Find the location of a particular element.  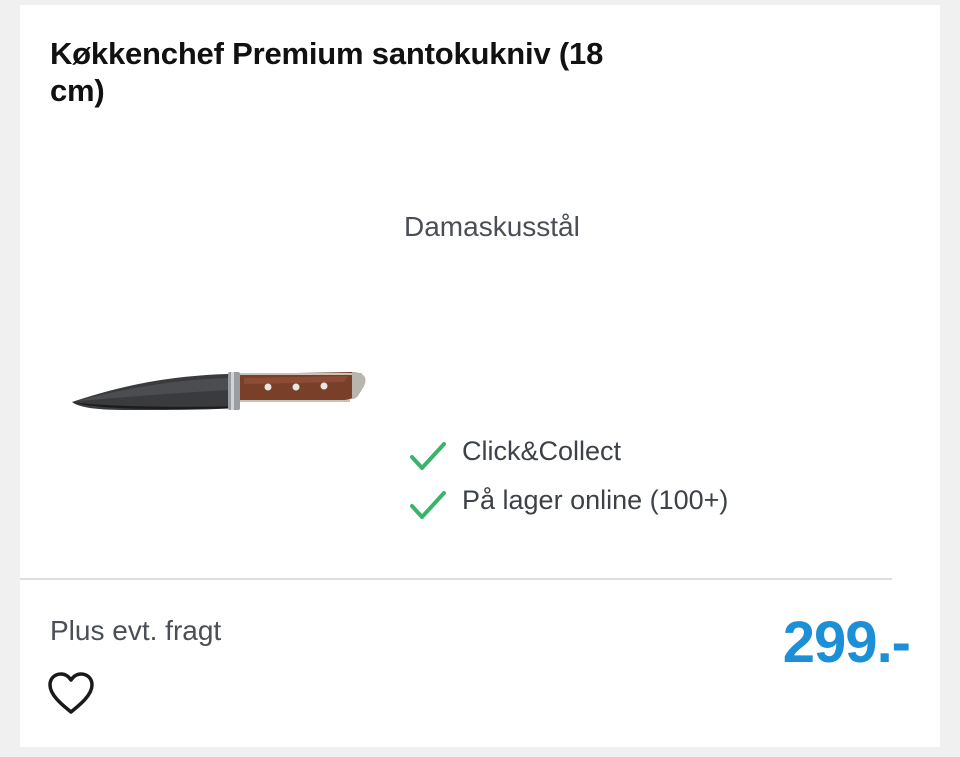

product-material: Damaskusstål is located at coordinates (492, 226).